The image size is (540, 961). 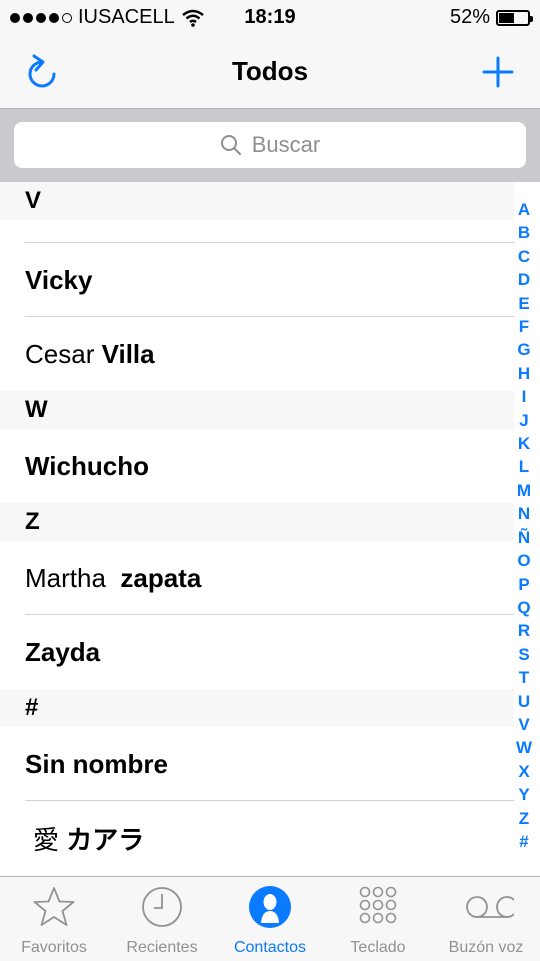 I want to click on search-icon, so click(x=230, y=145).